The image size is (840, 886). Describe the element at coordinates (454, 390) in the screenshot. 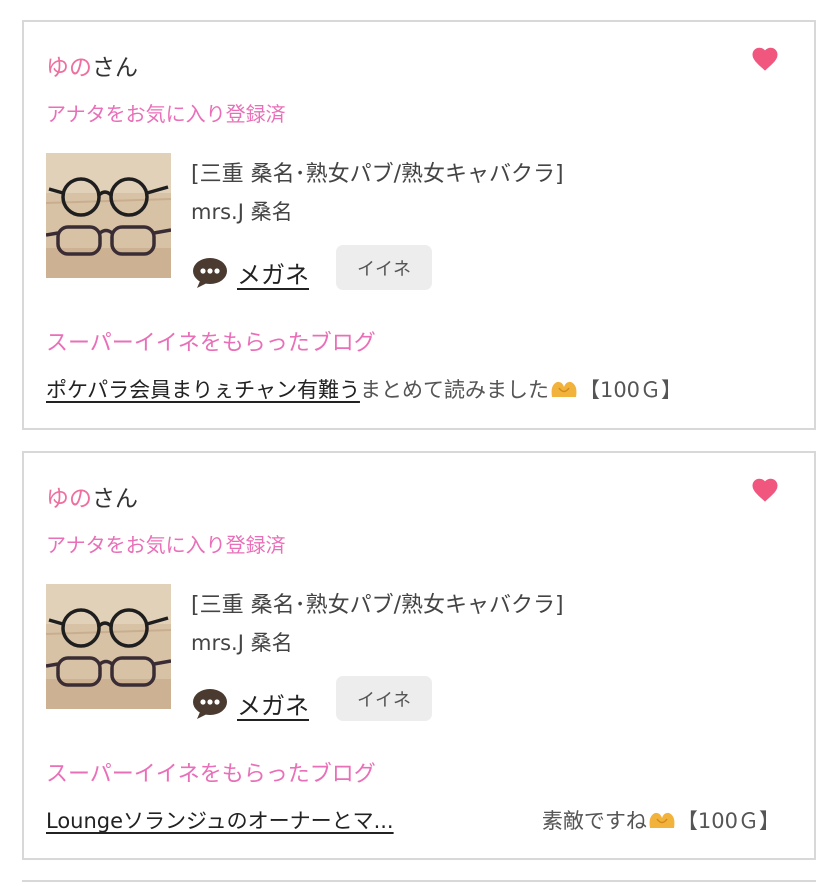

I see `blog-comment: まとめて読みました` at that location.